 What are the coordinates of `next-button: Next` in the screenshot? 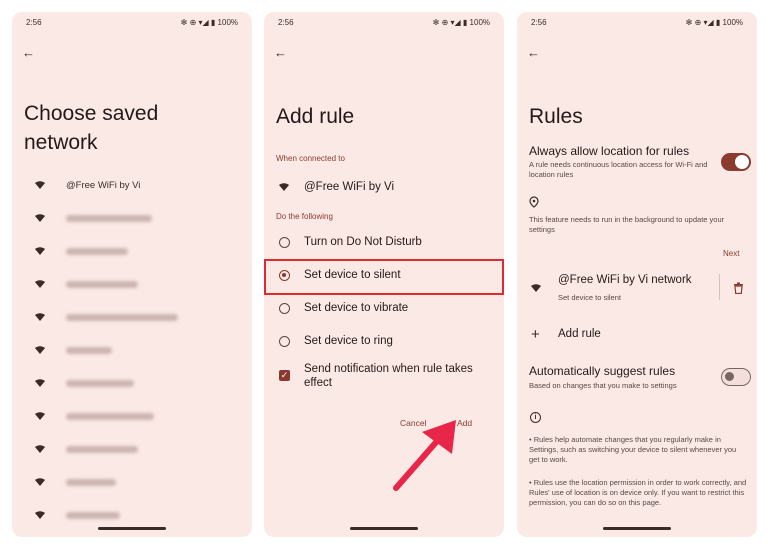 It's located at (731, 253).